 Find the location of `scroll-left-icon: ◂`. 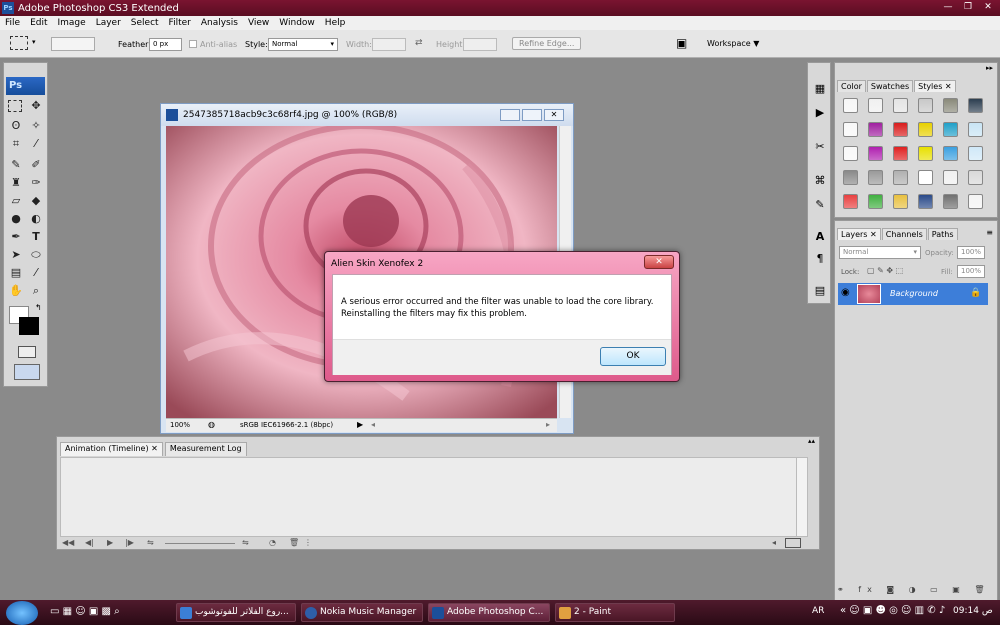

scroll-left-icon: ◂ is located at coordinates (774, 542).